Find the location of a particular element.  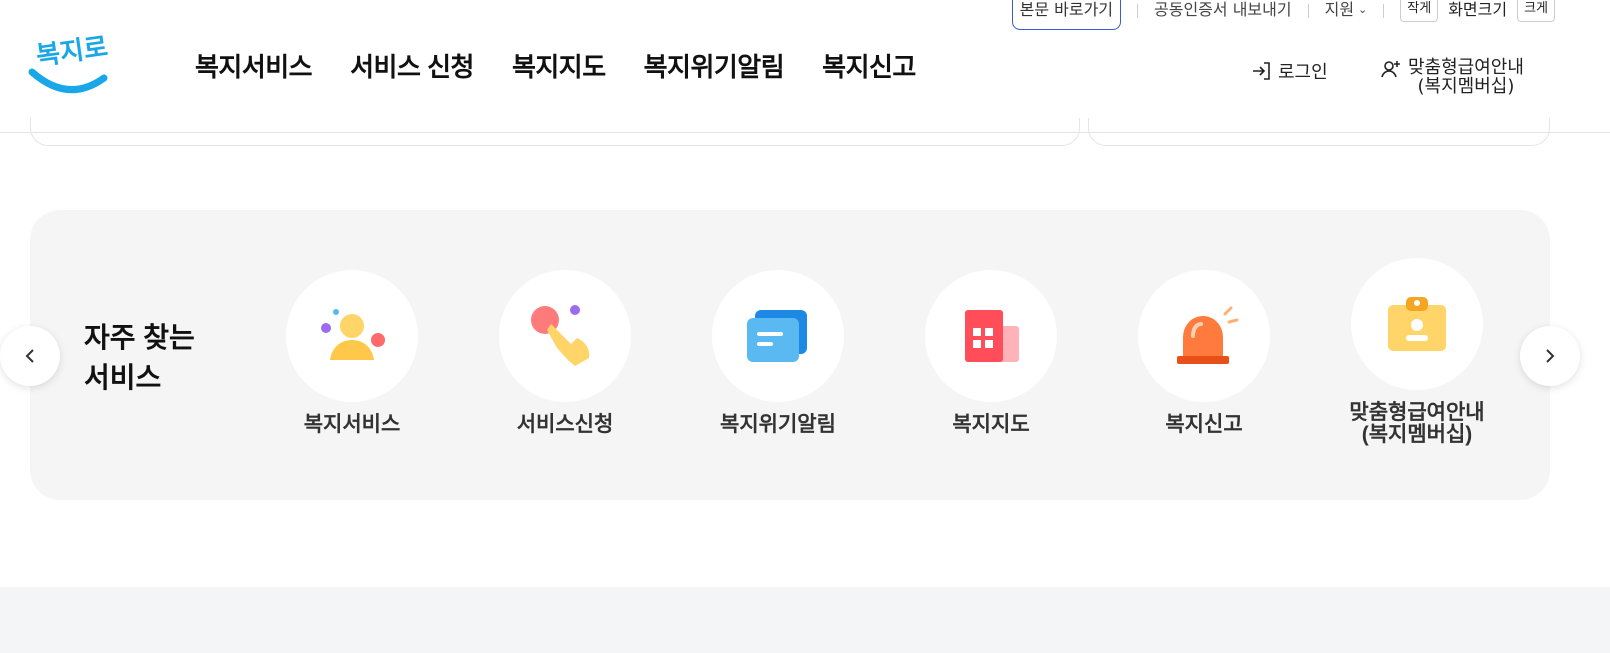

service-apply: 서비스신청 is located at coordinates (565, 353).